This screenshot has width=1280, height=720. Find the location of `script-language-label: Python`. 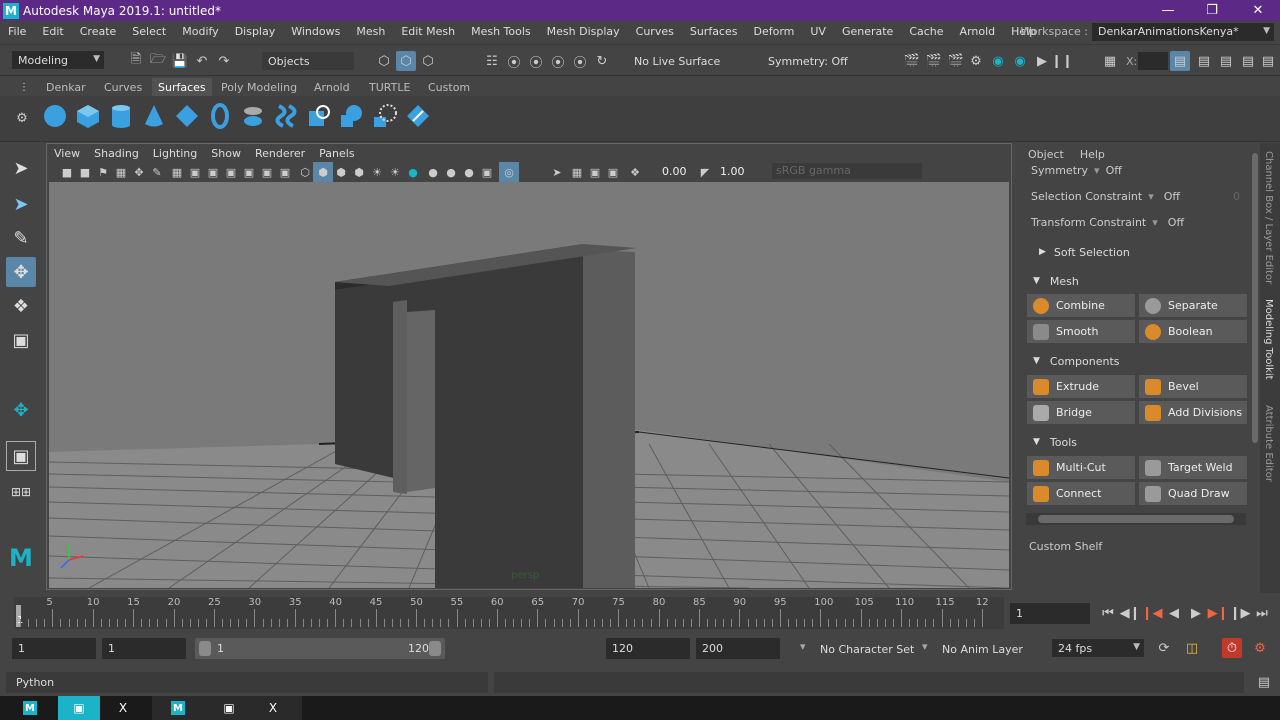

script-language-label: Python is located at coordinates (35, 682).